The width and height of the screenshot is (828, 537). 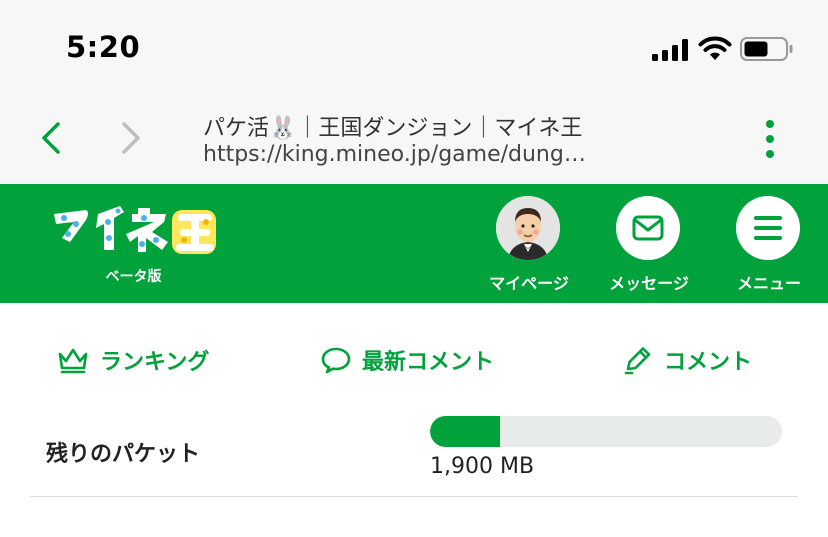 What do you see at coordinates (529, 283) in the screenshot?
I see `mypage-label: マイページ` at bounding box center [529, 283].